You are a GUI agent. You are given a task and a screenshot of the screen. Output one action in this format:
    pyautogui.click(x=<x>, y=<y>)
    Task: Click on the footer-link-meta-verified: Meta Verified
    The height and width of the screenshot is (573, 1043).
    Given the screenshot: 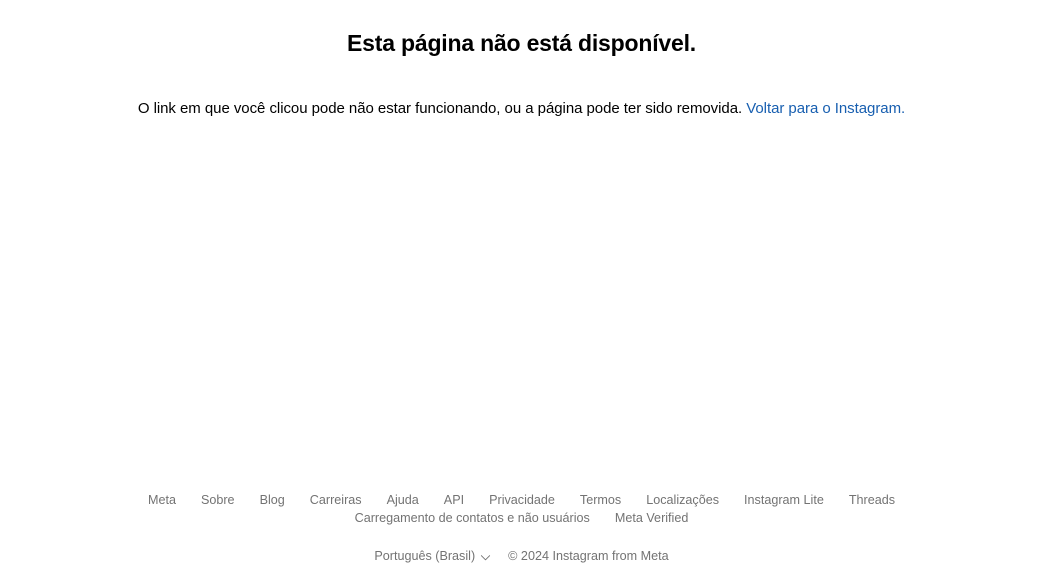 What is the action you would take?
    pyautogui.click(x=652, y=518)
    